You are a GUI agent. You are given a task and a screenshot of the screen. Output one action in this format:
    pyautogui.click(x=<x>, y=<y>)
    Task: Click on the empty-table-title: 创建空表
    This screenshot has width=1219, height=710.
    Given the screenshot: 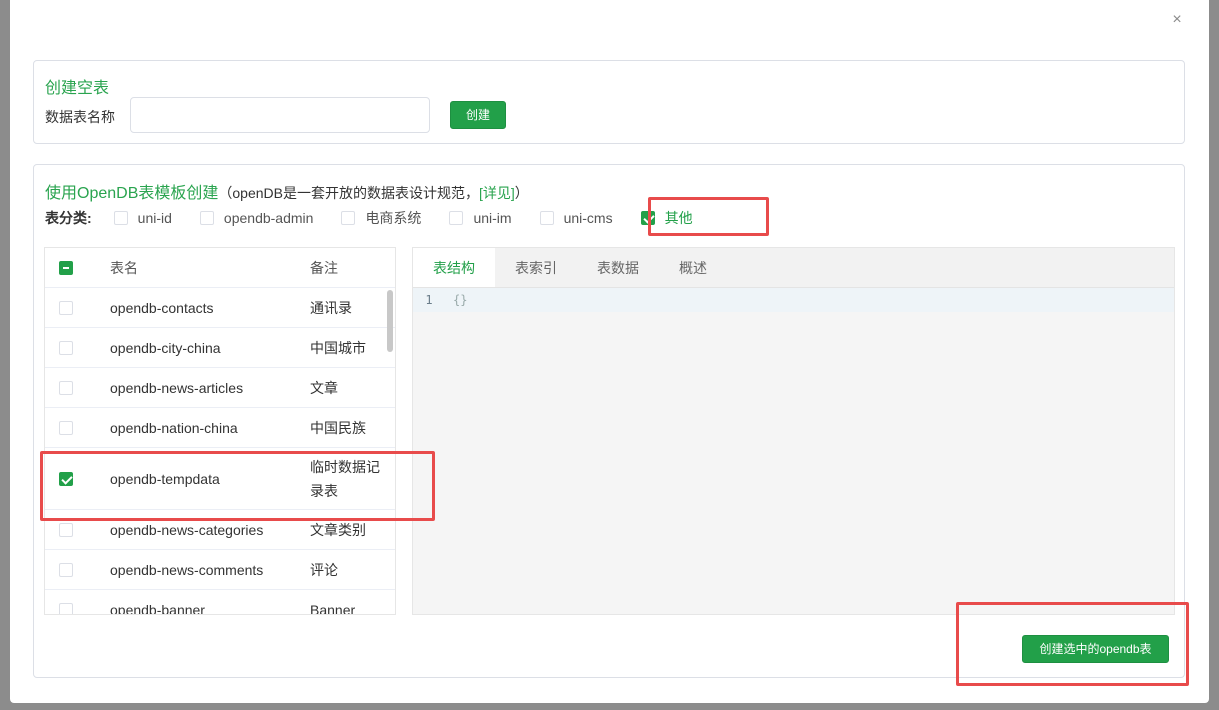 What is the action you would take?
    pyautogui.click(x=77, y=88)
    